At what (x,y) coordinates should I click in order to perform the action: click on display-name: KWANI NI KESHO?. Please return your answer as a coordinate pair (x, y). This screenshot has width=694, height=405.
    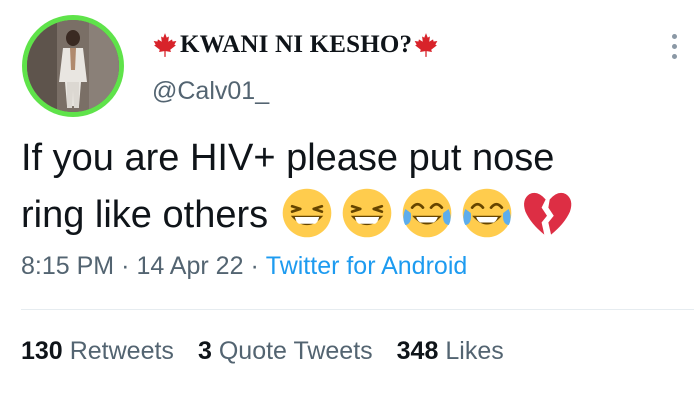
    Looking at the image, I should click on (295, 45).